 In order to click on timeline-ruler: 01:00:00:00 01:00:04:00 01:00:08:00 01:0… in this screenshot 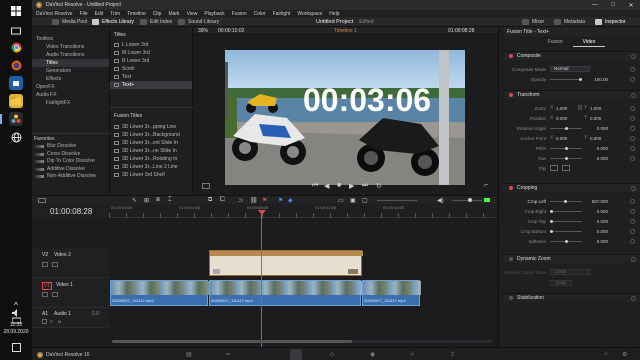, I will do `click(303, 211)`.